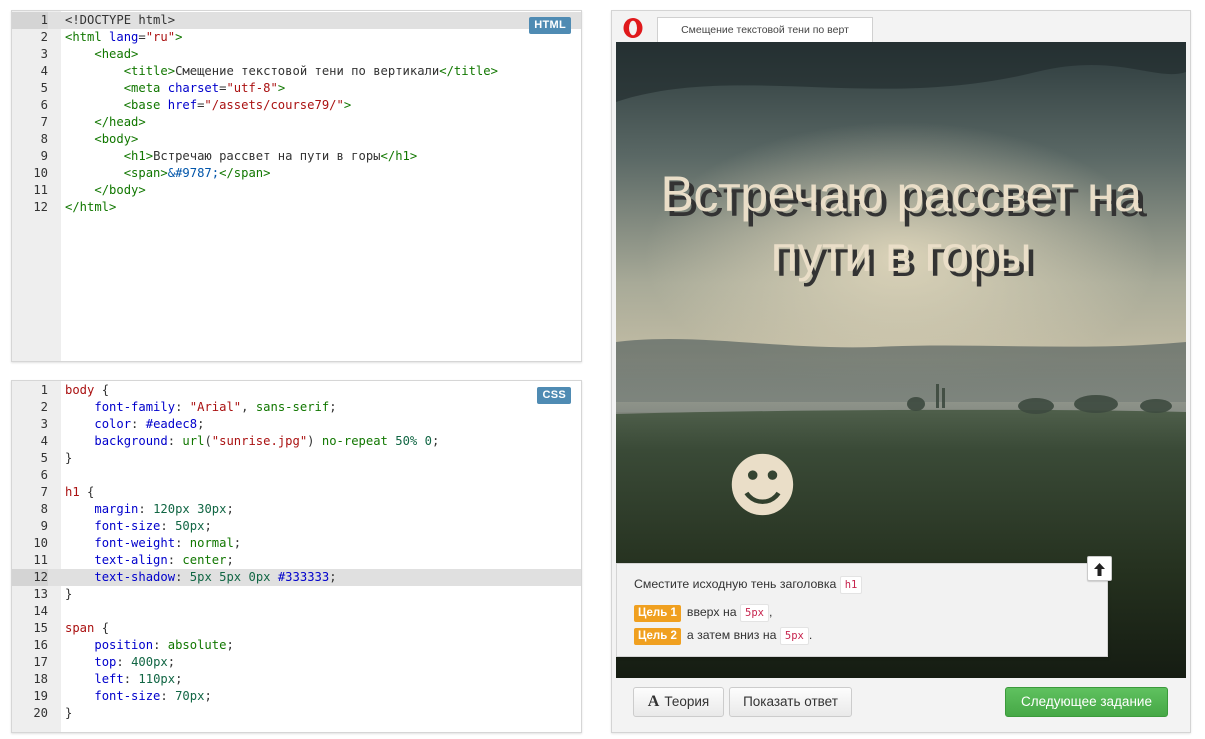 This screenshot has width=1205, height=739. Describe the element at coordinates (323, 390) in the screenshot. I see `code-text: body {` at that location.